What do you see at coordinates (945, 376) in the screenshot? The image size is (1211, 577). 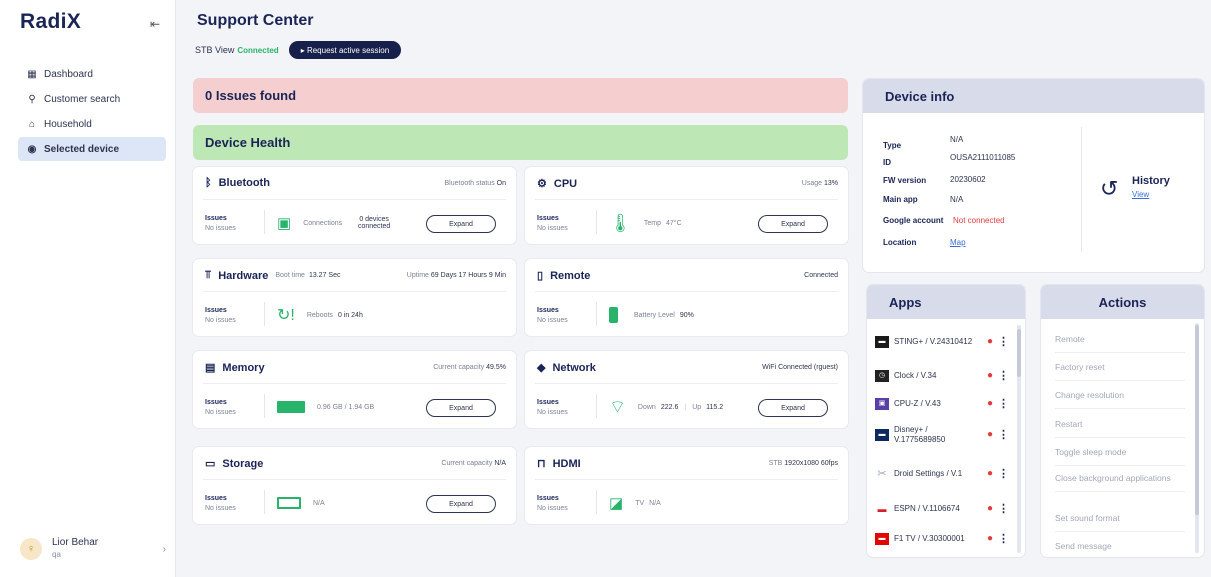 I see `app-item: ◷ Clock / V.34 ● ⋮` at bounding box center [945, 376].